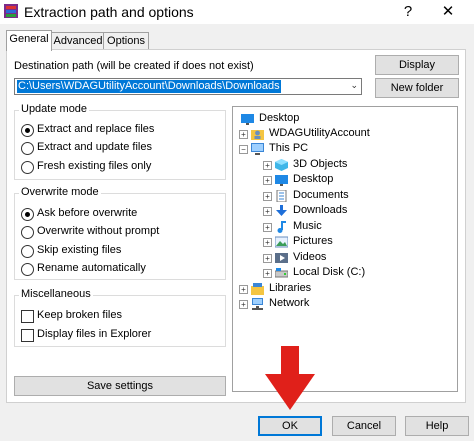 This screenshot has height=441, width=474. I want to click on save-settings-button: Save settings, so click(120, 386).